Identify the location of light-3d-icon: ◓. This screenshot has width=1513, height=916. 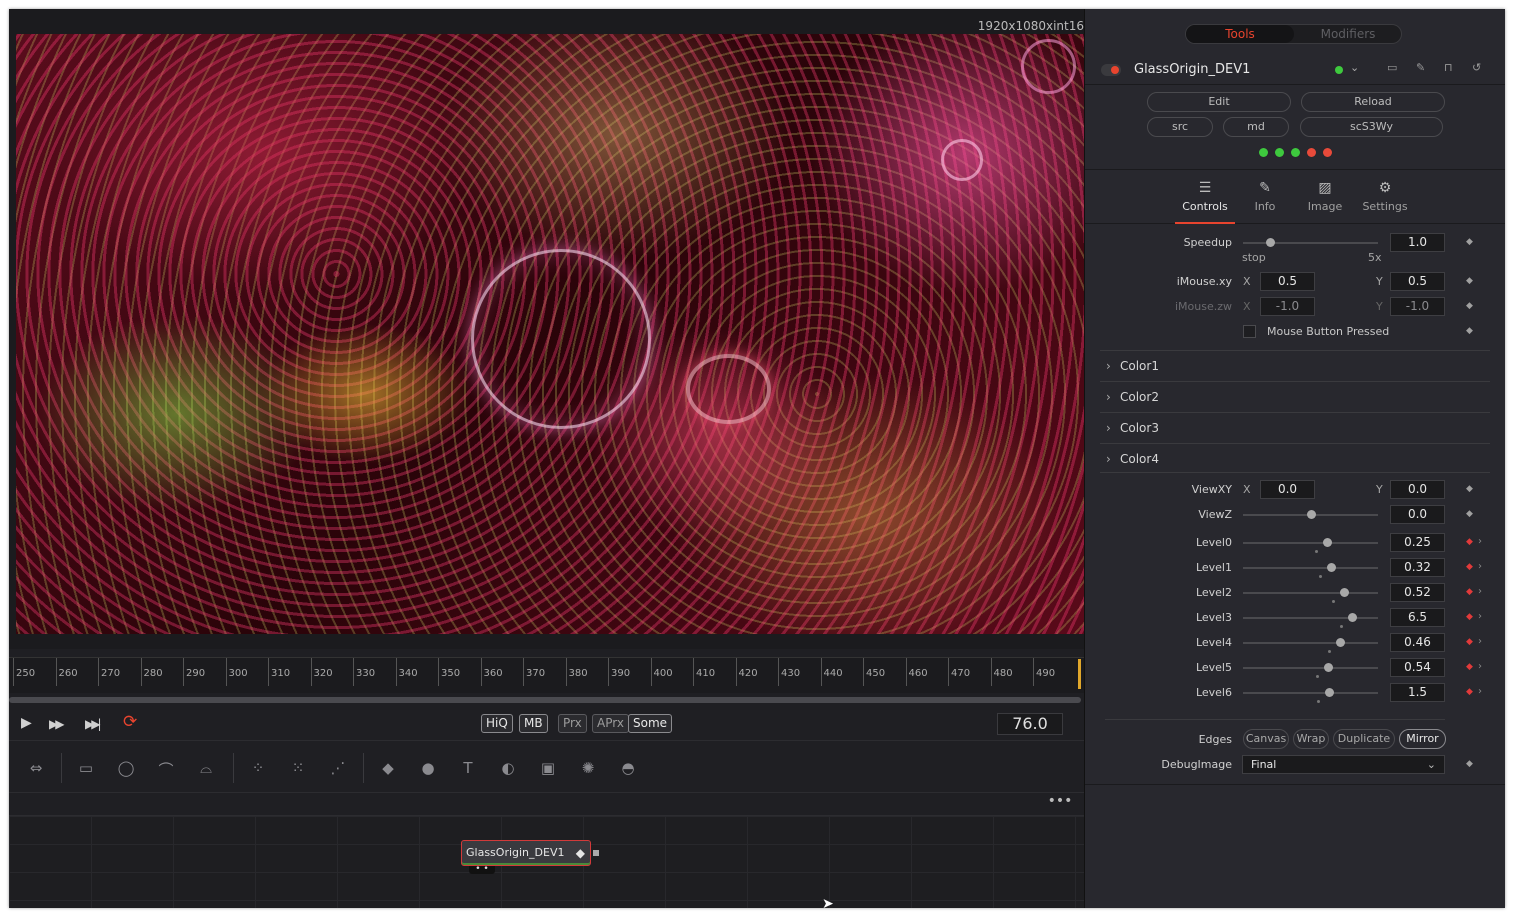
(628, 769).